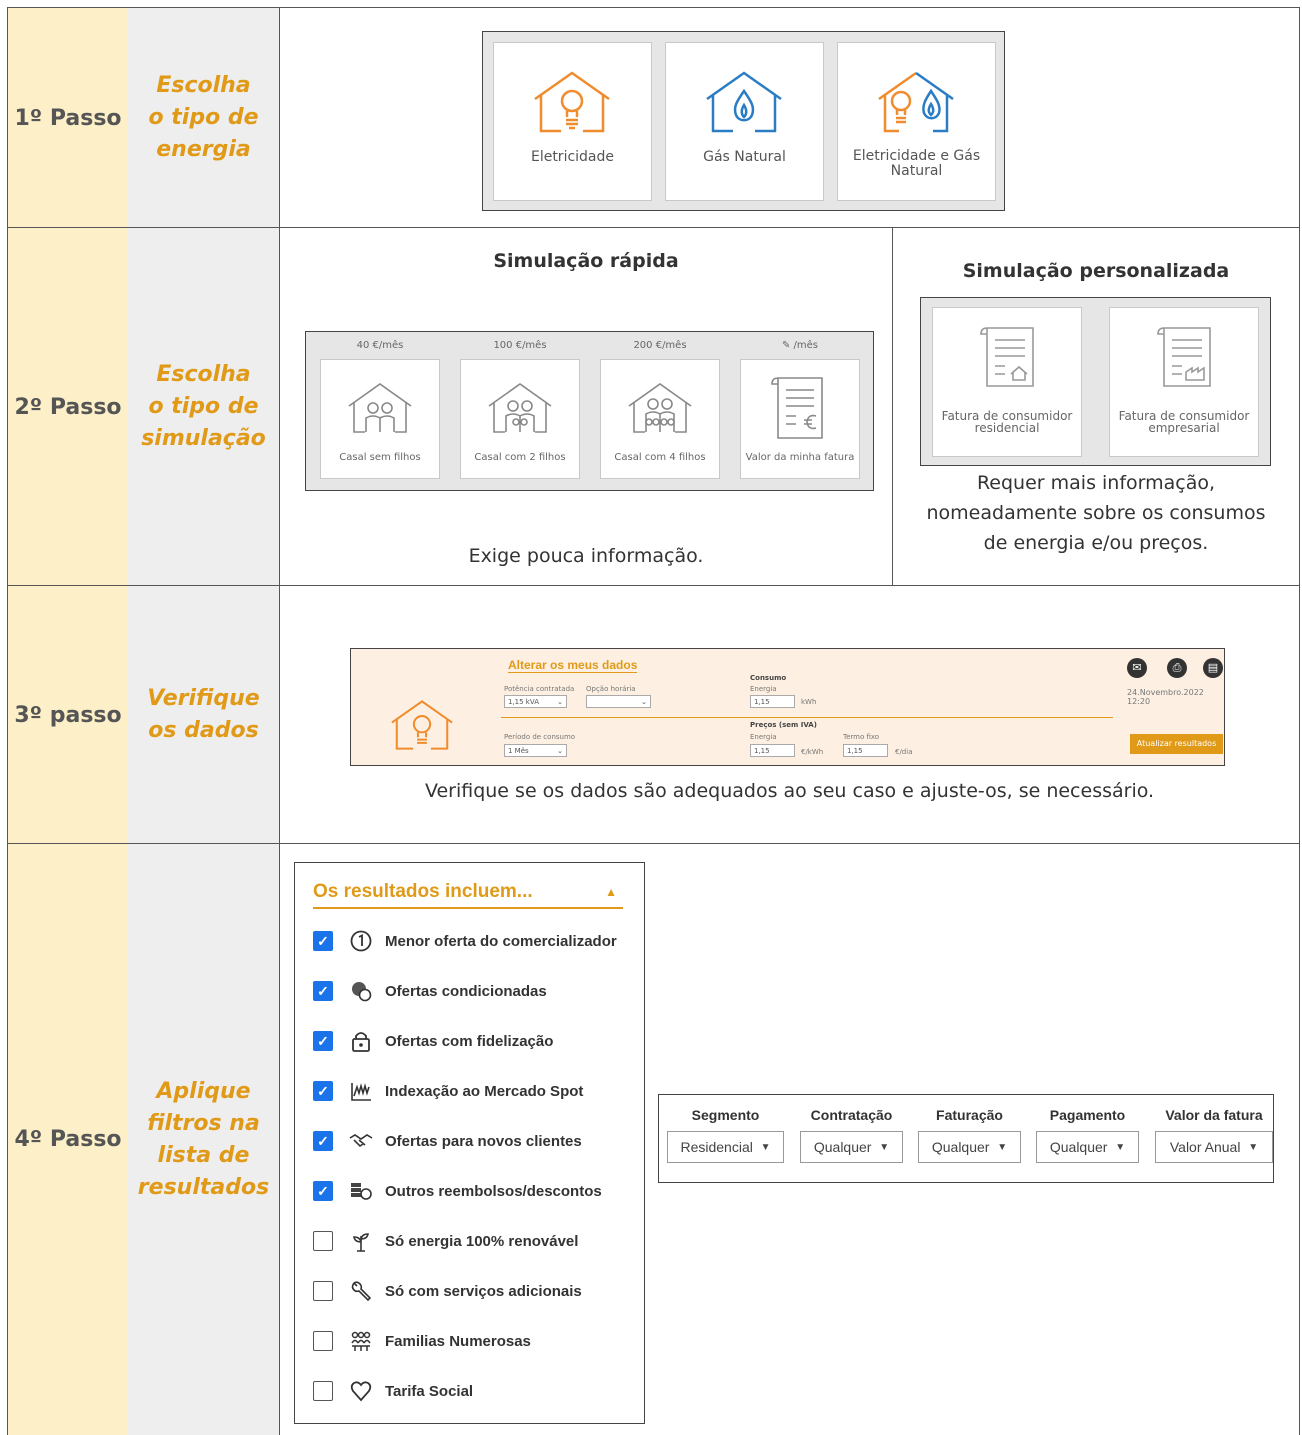  I want to click on filters-header: Os resultados incluem... ▲, so click(468, 895).